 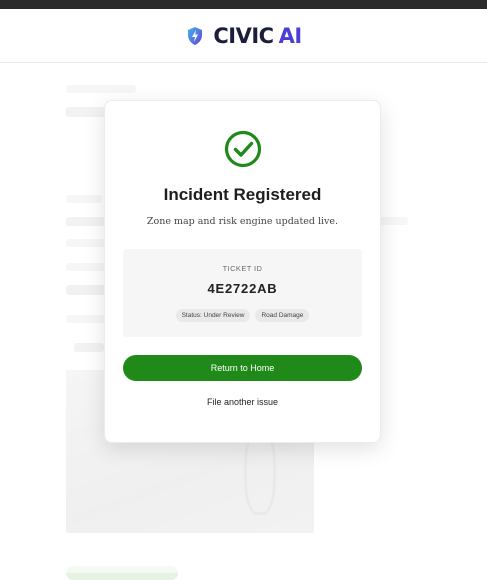 I want to click on brand-name-ai: AI, so click(x=290, y=35).